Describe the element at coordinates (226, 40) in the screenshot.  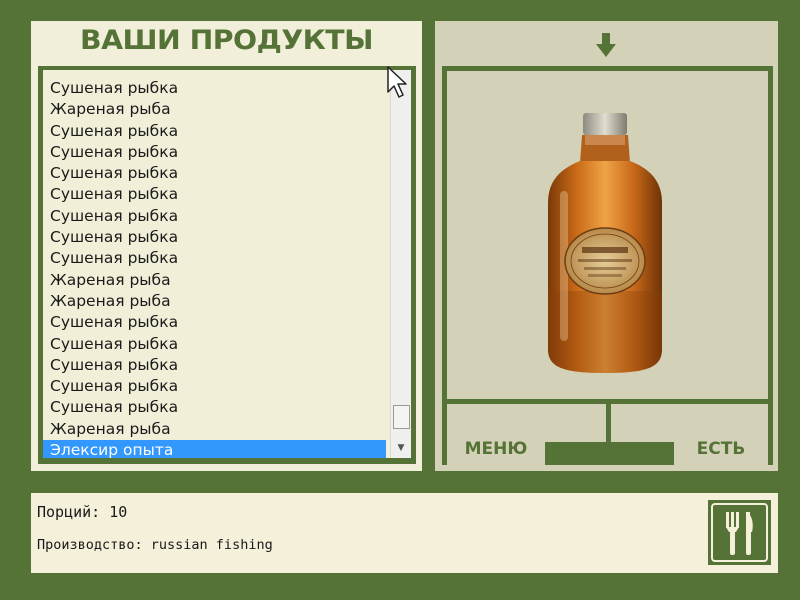
I see `products-panel-title: ВАШИ ПРОДУКТЫ` at that location.